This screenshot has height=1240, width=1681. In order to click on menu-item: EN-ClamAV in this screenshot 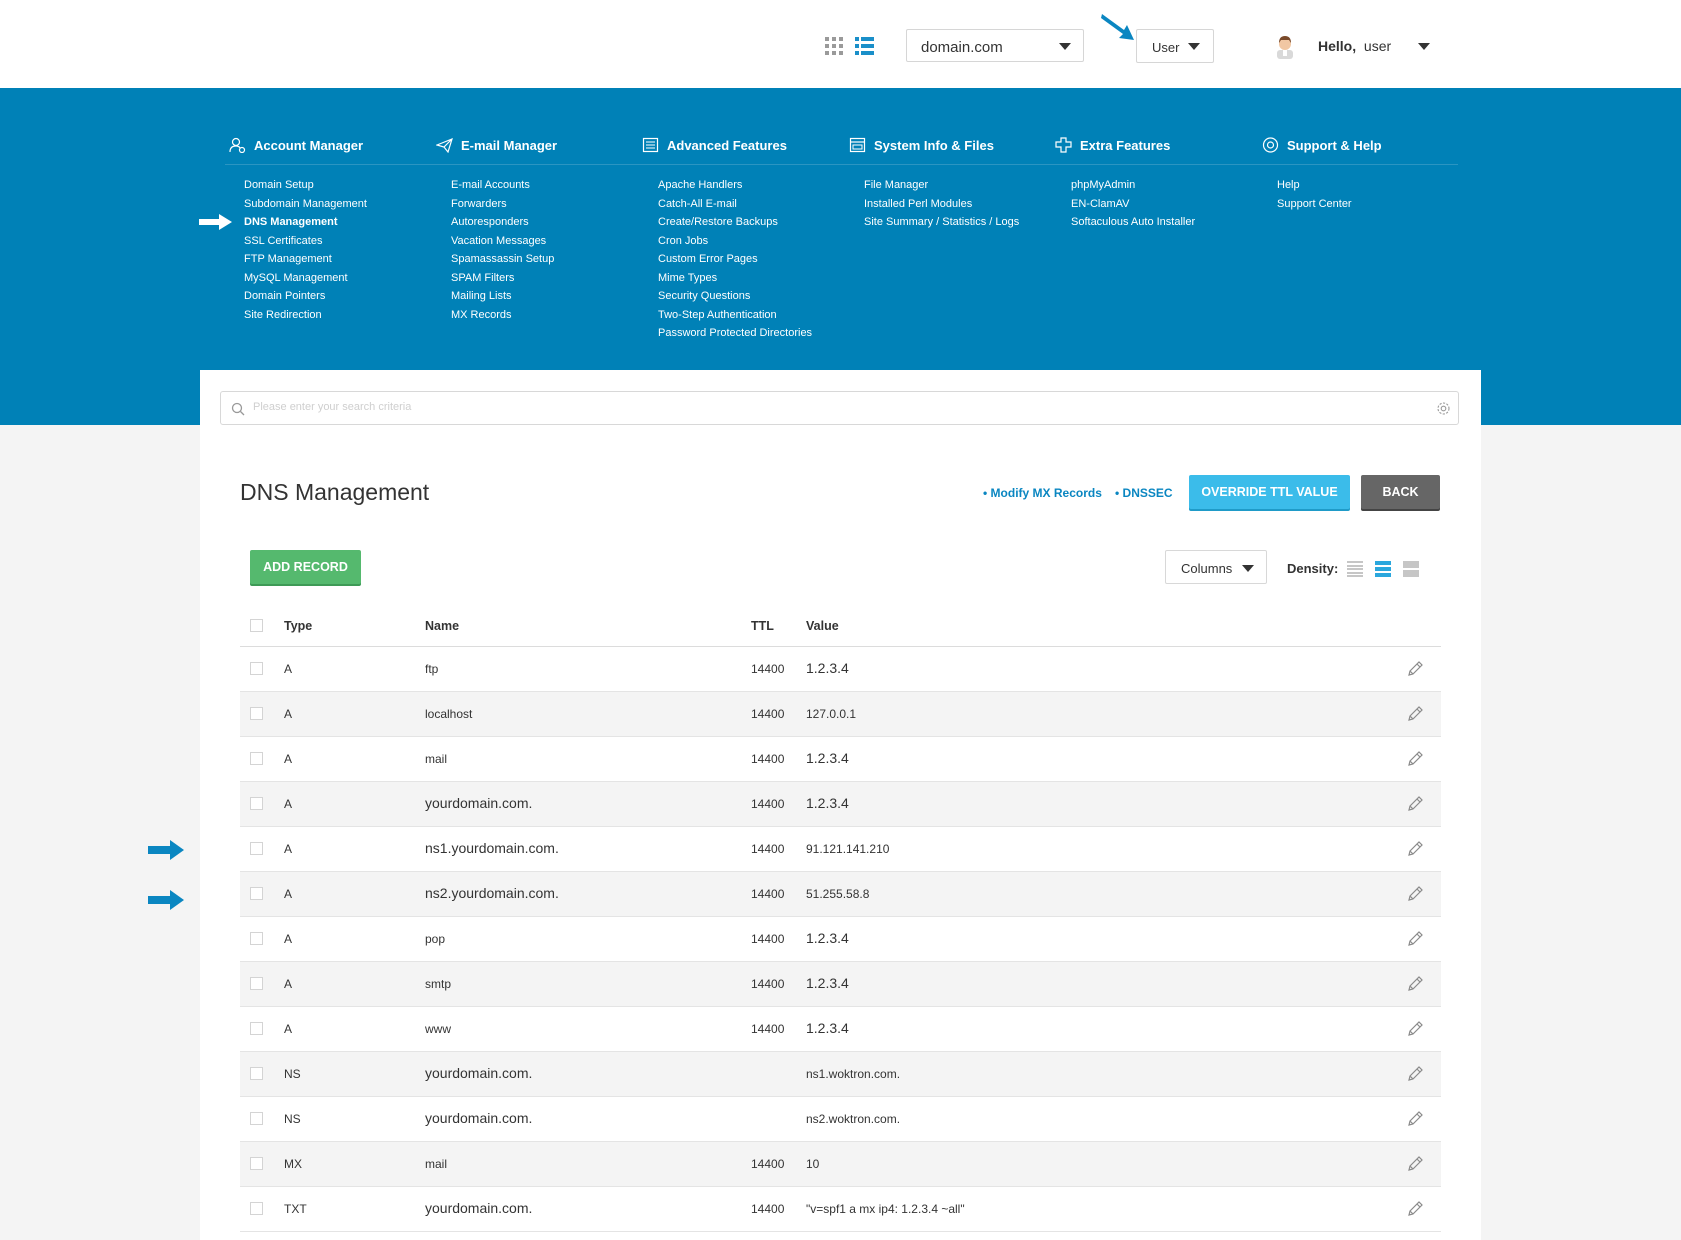, I will do `click(1133, 206)`.